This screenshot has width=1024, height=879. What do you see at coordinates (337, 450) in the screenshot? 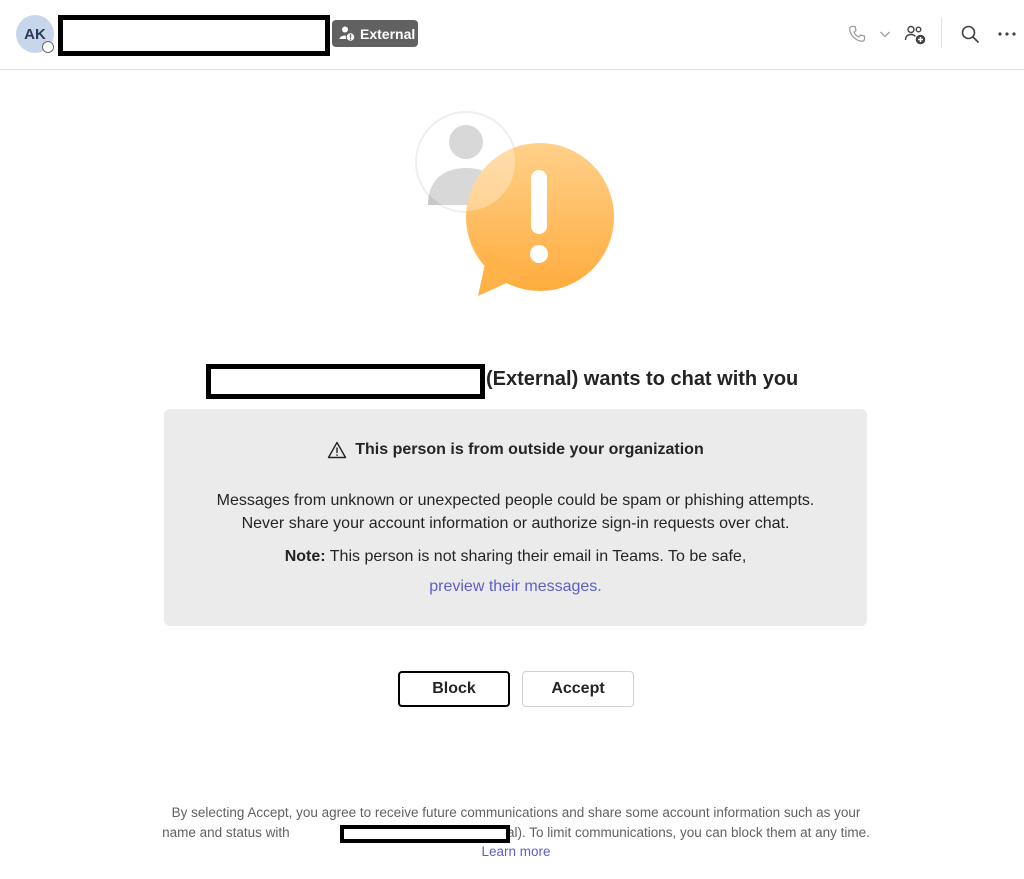
I see `warning-icon` at bounding box center [337, 450].